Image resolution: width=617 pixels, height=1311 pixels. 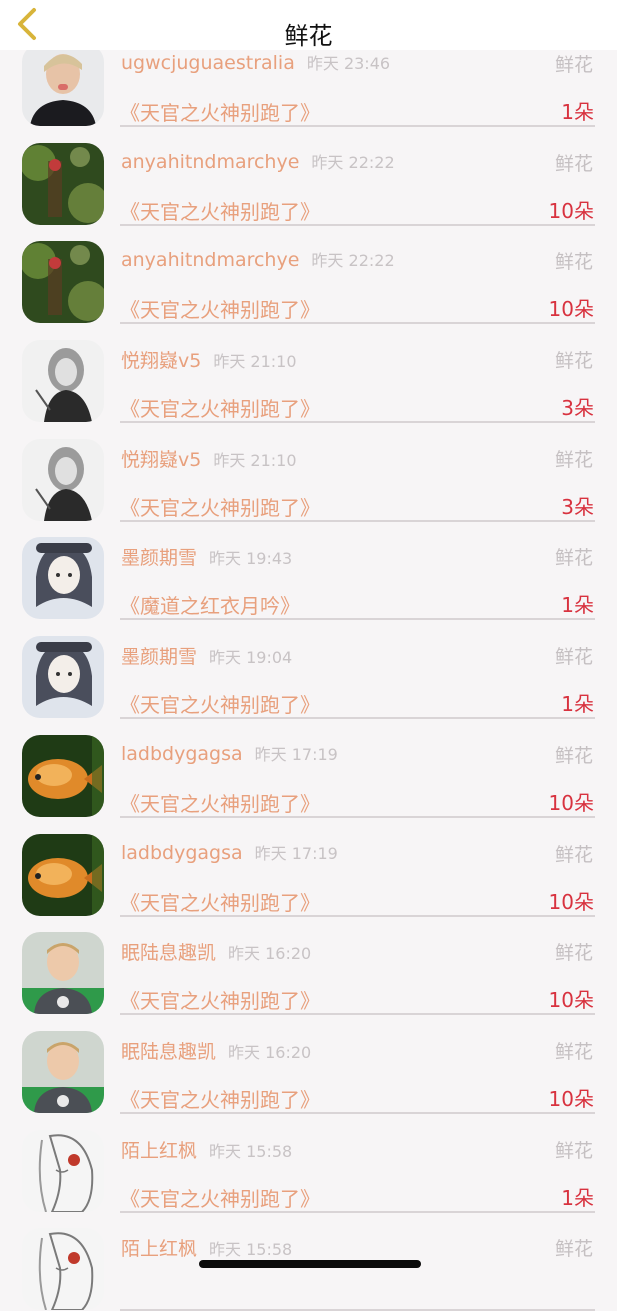 I want to click on nav-bar: 鲜花, so click(x=308, y=25).